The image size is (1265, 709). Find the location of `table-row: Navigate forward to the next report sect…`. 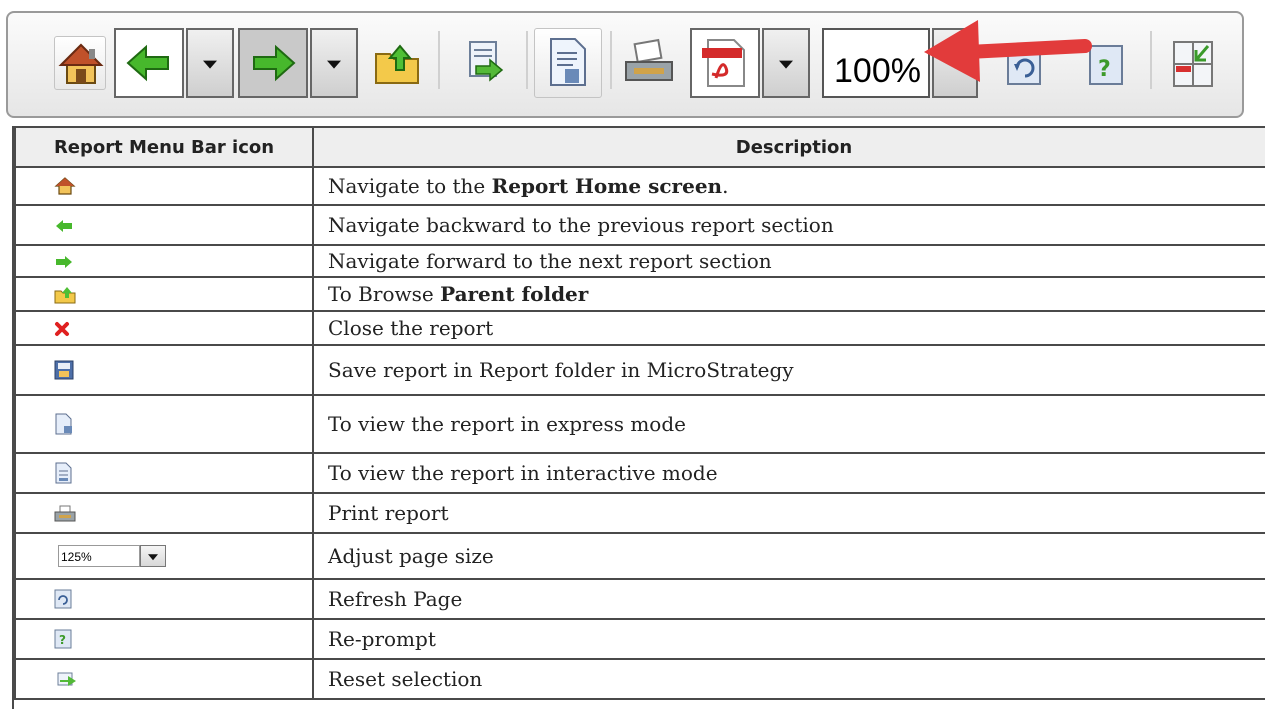

table-row: Navigate forward to the next report sect… is located at coordinates (639, 261).